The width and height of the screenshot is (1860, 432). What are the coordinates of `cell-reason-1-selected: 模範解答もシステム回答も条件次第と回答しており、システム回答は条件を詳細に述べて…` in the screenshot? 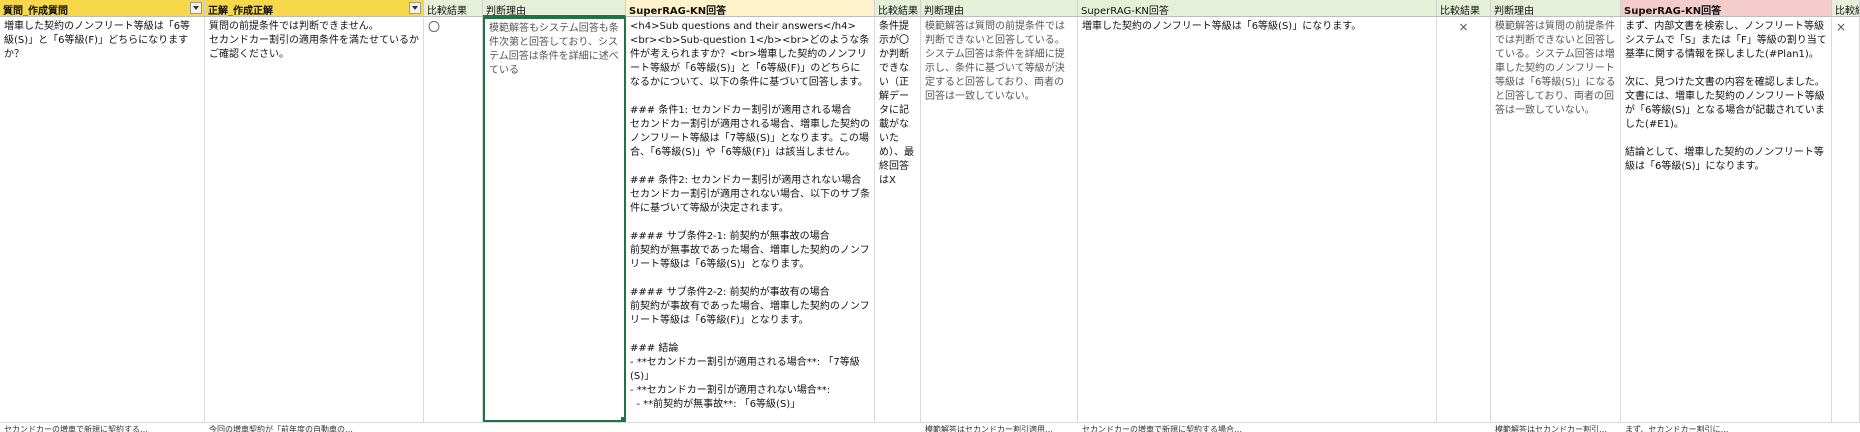 It's located at (554, 219).